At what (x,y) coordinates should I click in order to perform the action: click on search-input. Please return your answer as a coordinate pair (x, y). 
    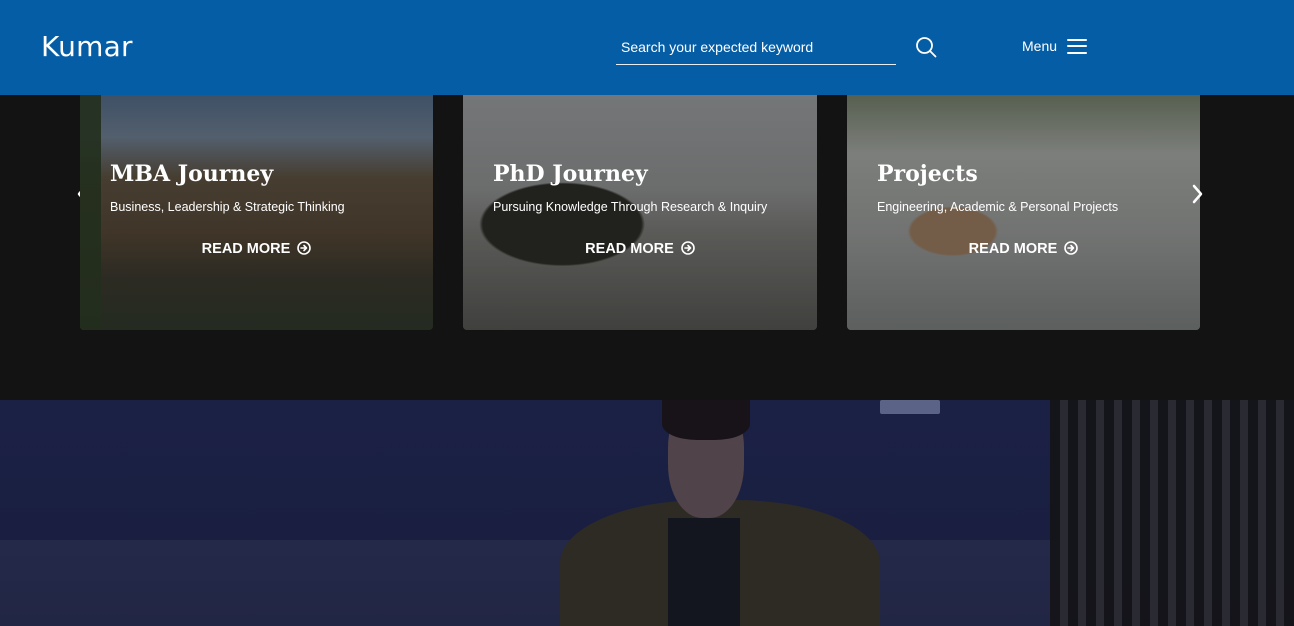
    Looking at the image, I should click on (756, 47).